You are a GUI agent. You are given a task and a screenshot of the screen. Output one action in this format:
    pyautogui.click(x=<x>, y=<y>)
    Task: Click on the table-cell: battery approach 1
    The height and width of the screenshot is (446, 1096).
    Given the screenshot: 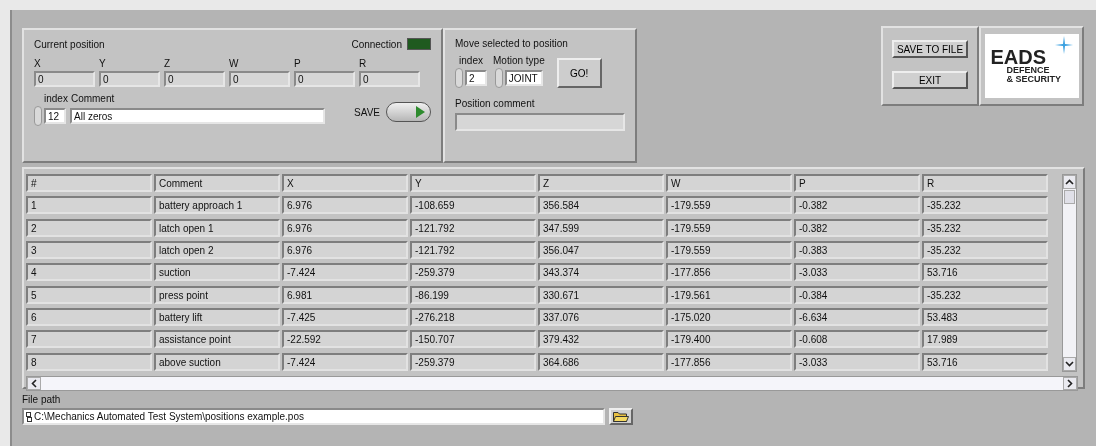 What is the action you would take?
    pyautogui.click(x=217, y=205)
    